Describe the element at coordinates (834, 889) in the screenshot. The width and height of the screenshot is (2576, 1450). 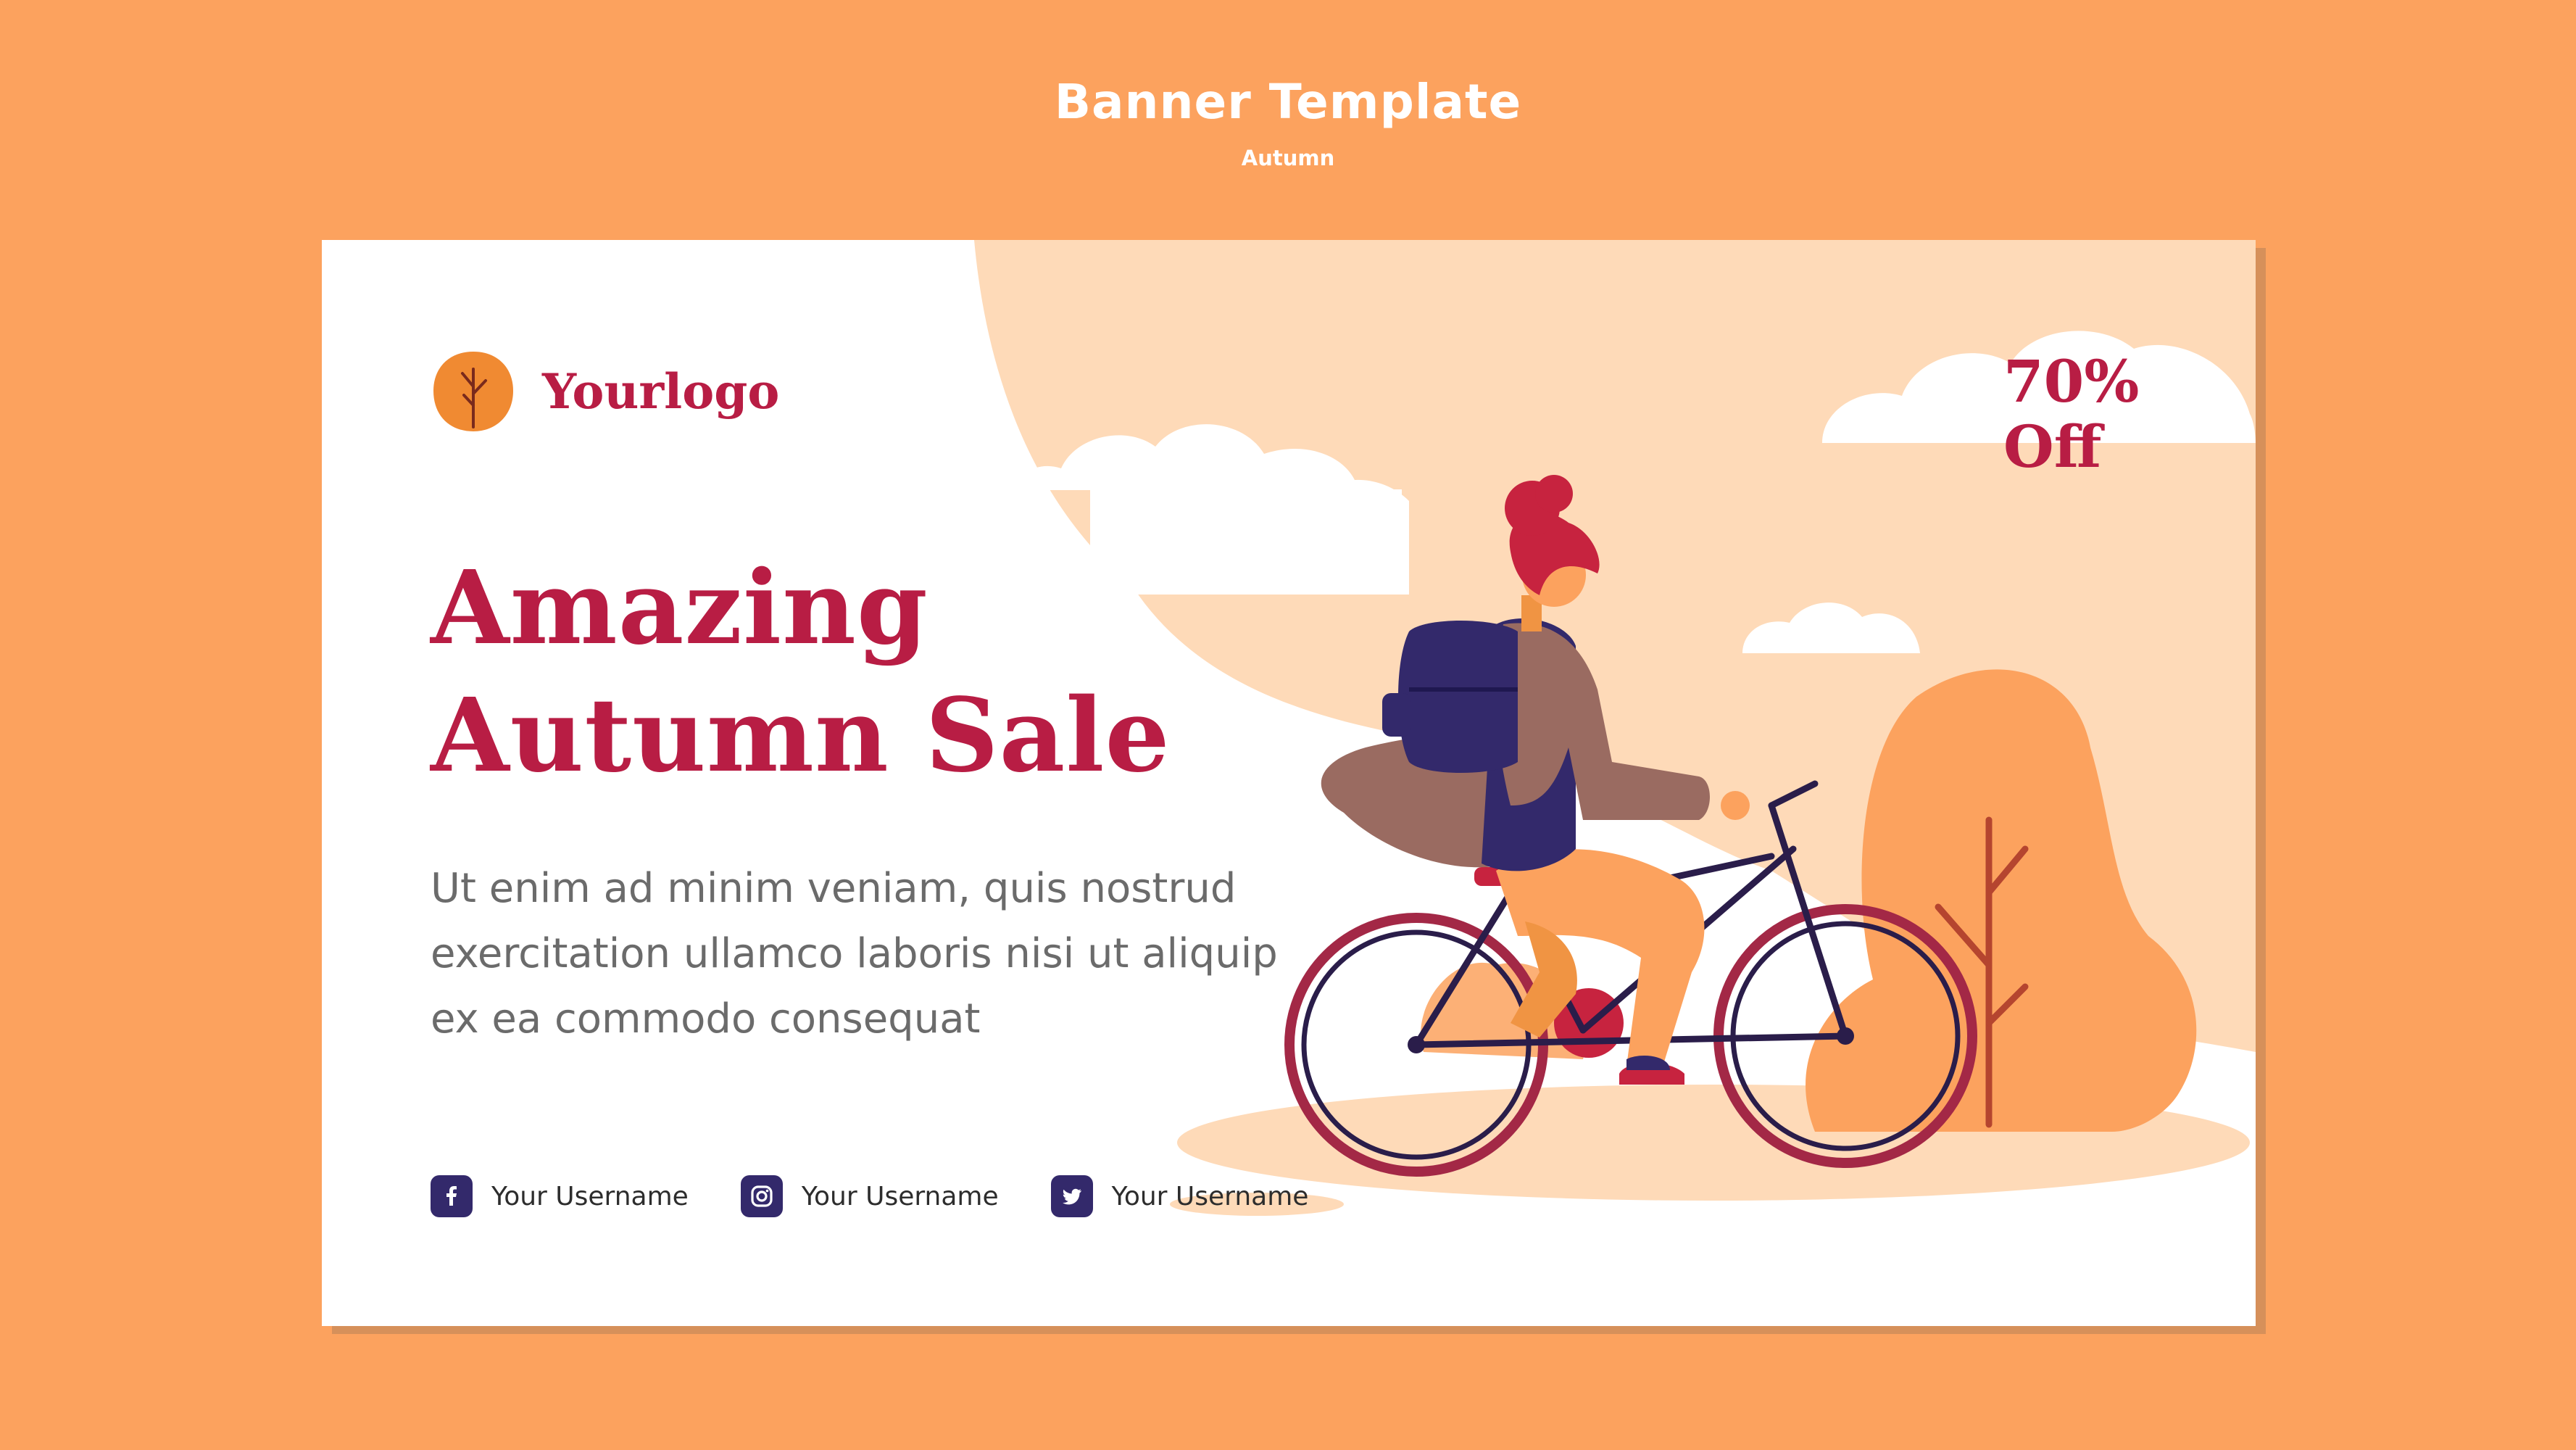
I see `body-line-1: Ut enim ad minim veniam, quis nostrud` at that location.